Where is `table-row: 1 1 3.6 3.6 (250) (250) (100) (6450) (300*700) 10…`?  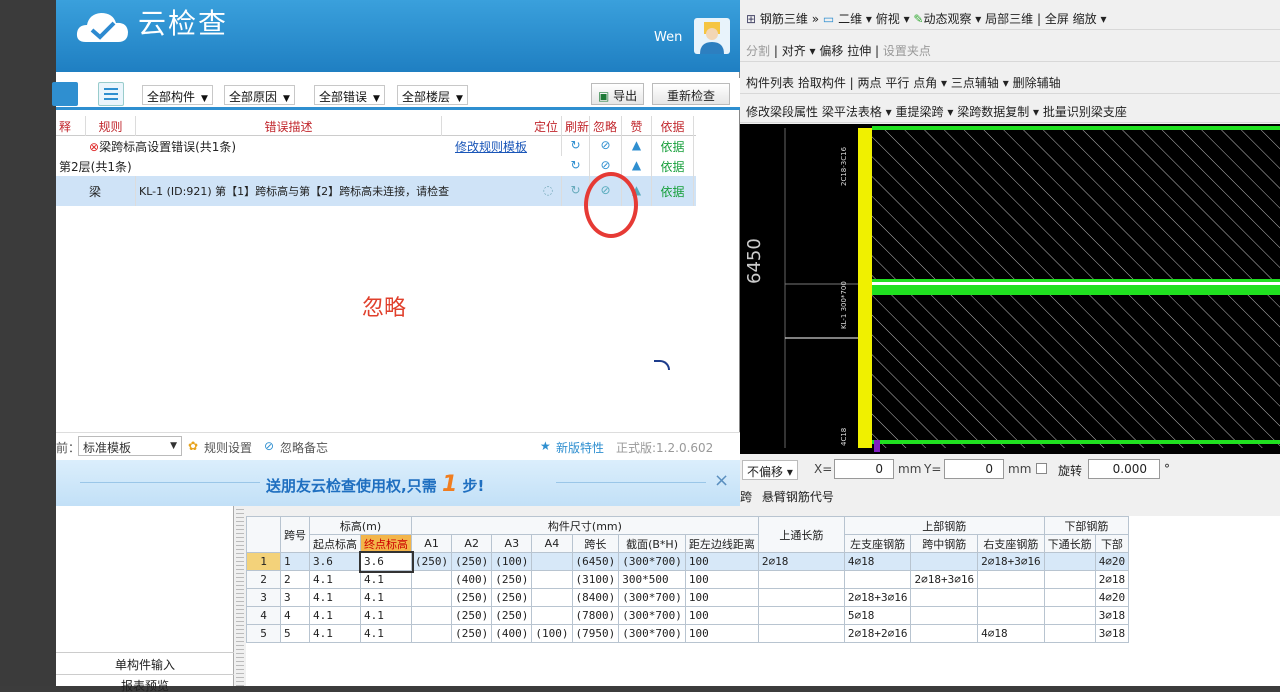 table-row: 1 1 3.6 3.6 (250) (250) (100) (6450) (300*700) 10… is located at coordinates (688, 561).